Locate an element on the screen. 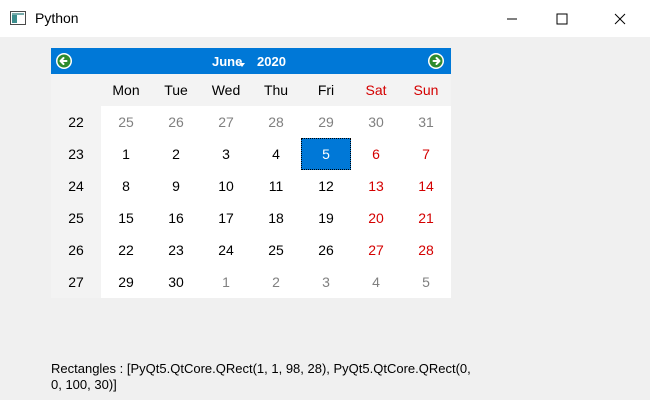 Image resolution: width=650 pixels, height=400 pixels. day-header-5: Sat is located at coordinates (376, 90).